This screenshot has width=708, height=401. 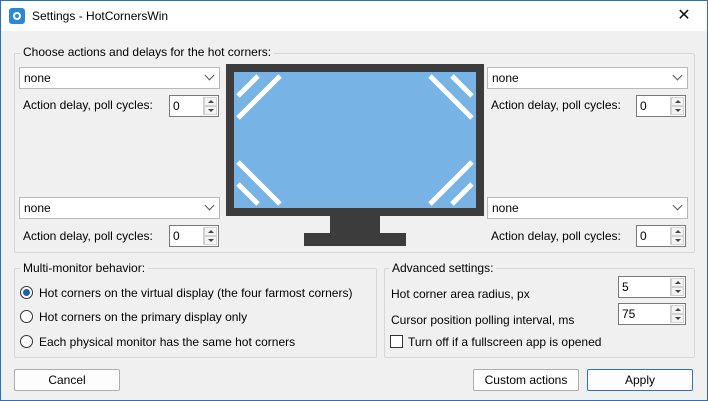 What do you see at coordinates (684, 16) in the screenshot?
I see `close-button: ✕` at bounding box center [684, 16].